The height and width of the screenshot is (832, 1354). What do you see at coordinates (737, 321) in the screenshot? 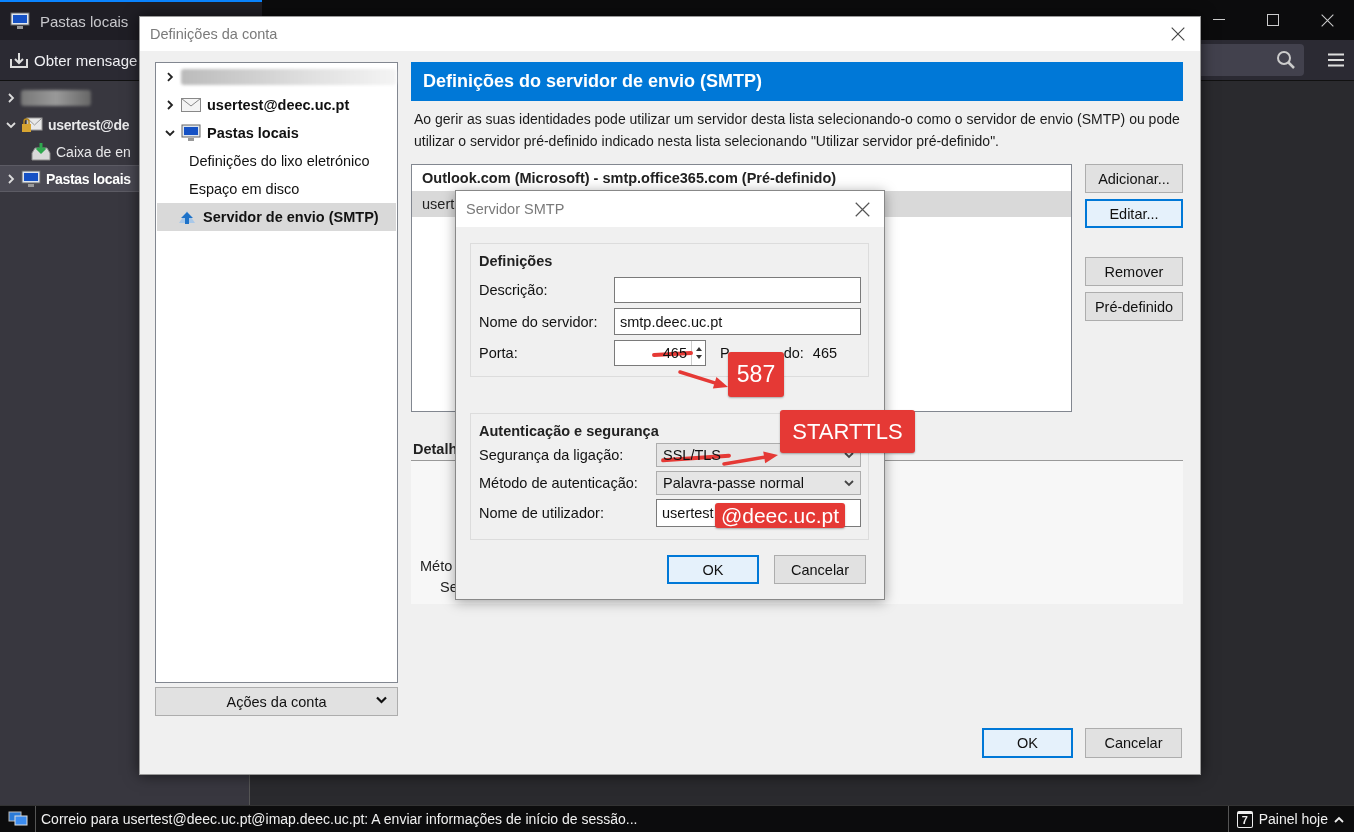
I see `server-name-field: smtp.deec.uc.pt` at bounding box center [737, 321].